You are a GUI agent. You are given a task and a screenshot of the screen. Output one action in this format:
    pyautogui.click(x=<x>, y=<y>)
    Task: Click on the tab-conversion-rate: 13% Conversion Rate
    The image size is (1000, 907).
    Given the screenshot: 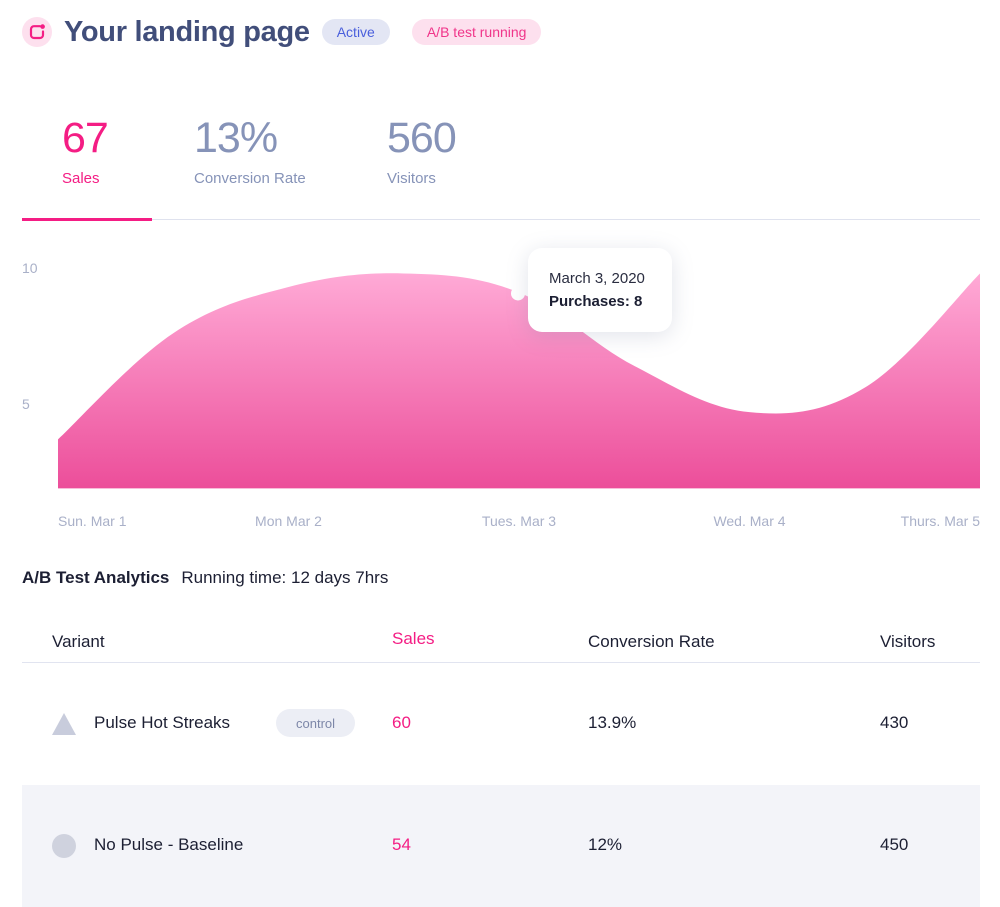 What is the action you would take?
    pyautogui.click(x=250, y=149)
    